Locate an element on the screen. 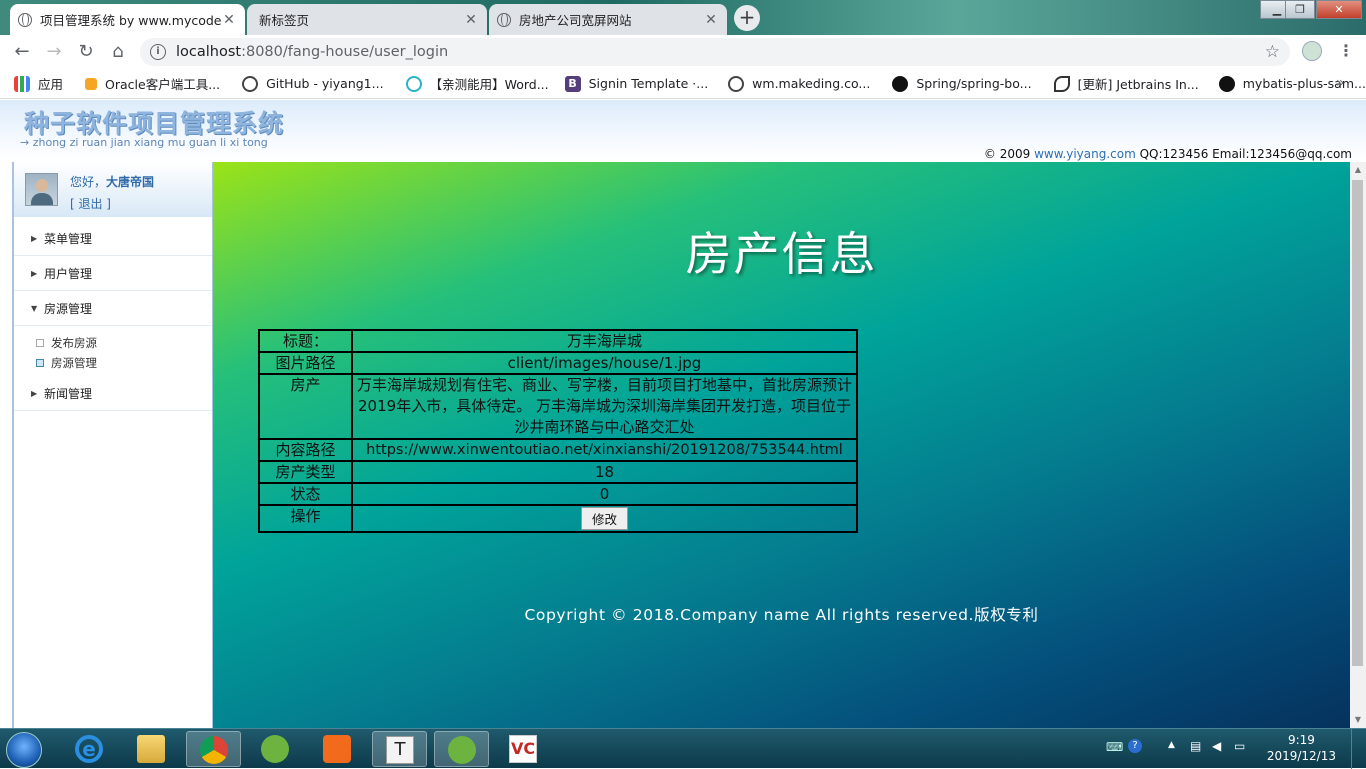 This screenshot has width=1366, height=769. info-icon: i is located at coordinates (158, 52).